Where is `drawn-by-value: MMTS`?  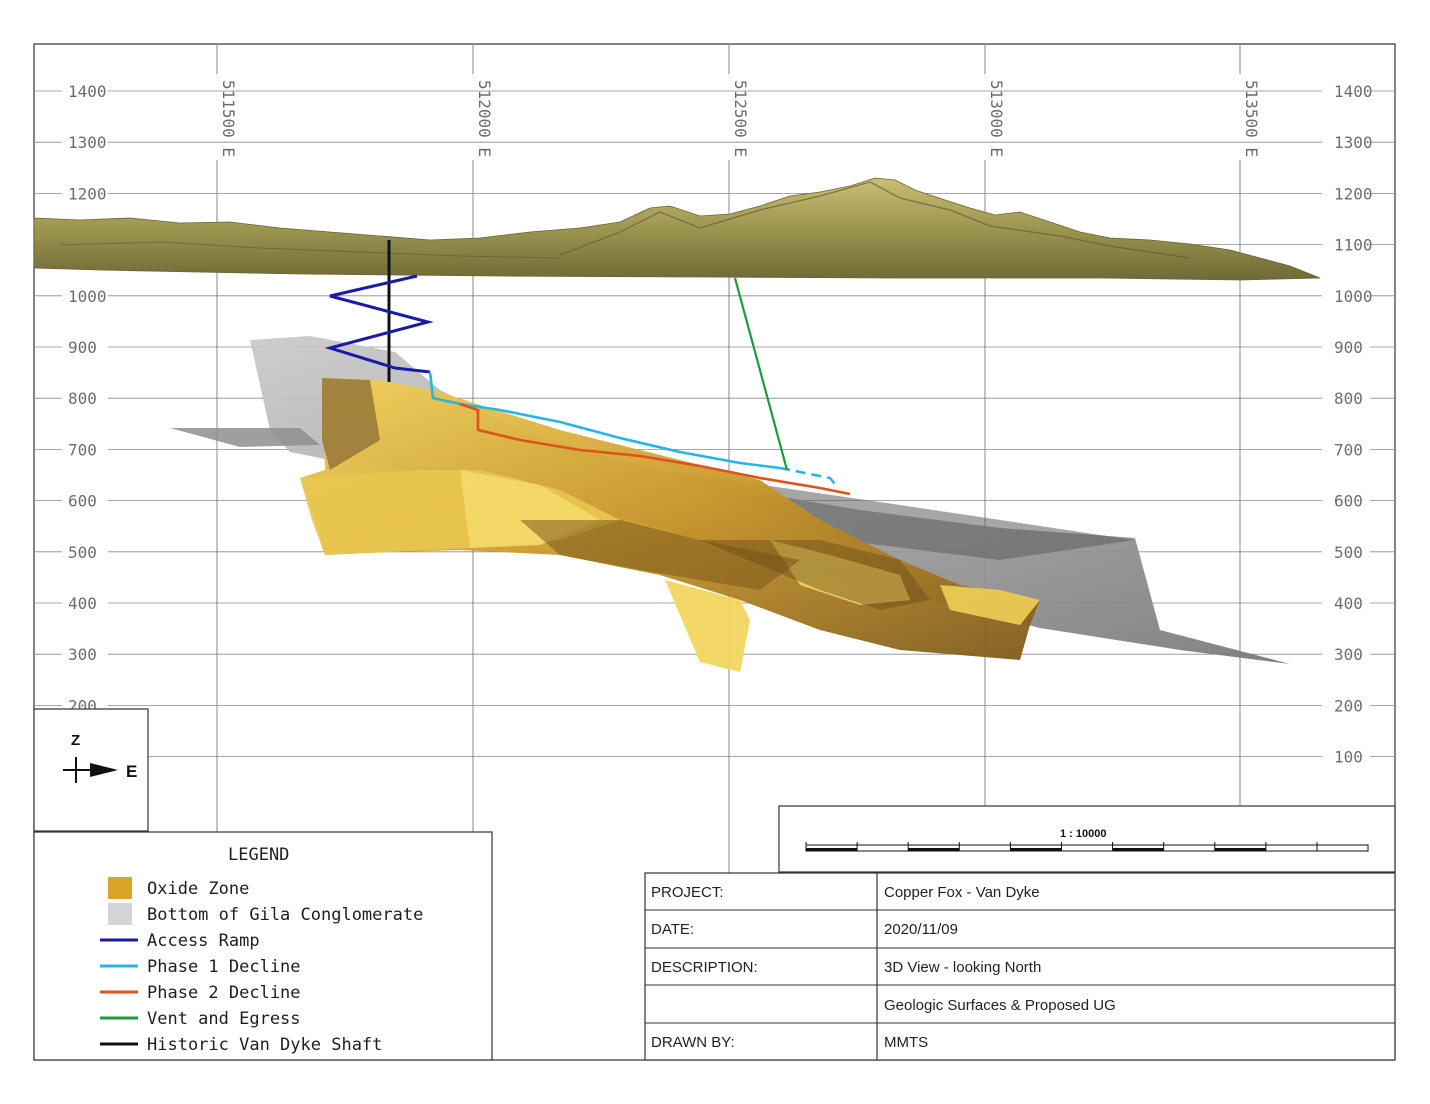
drawn-by-value: MMTS is located at coordinates (906, 1042).